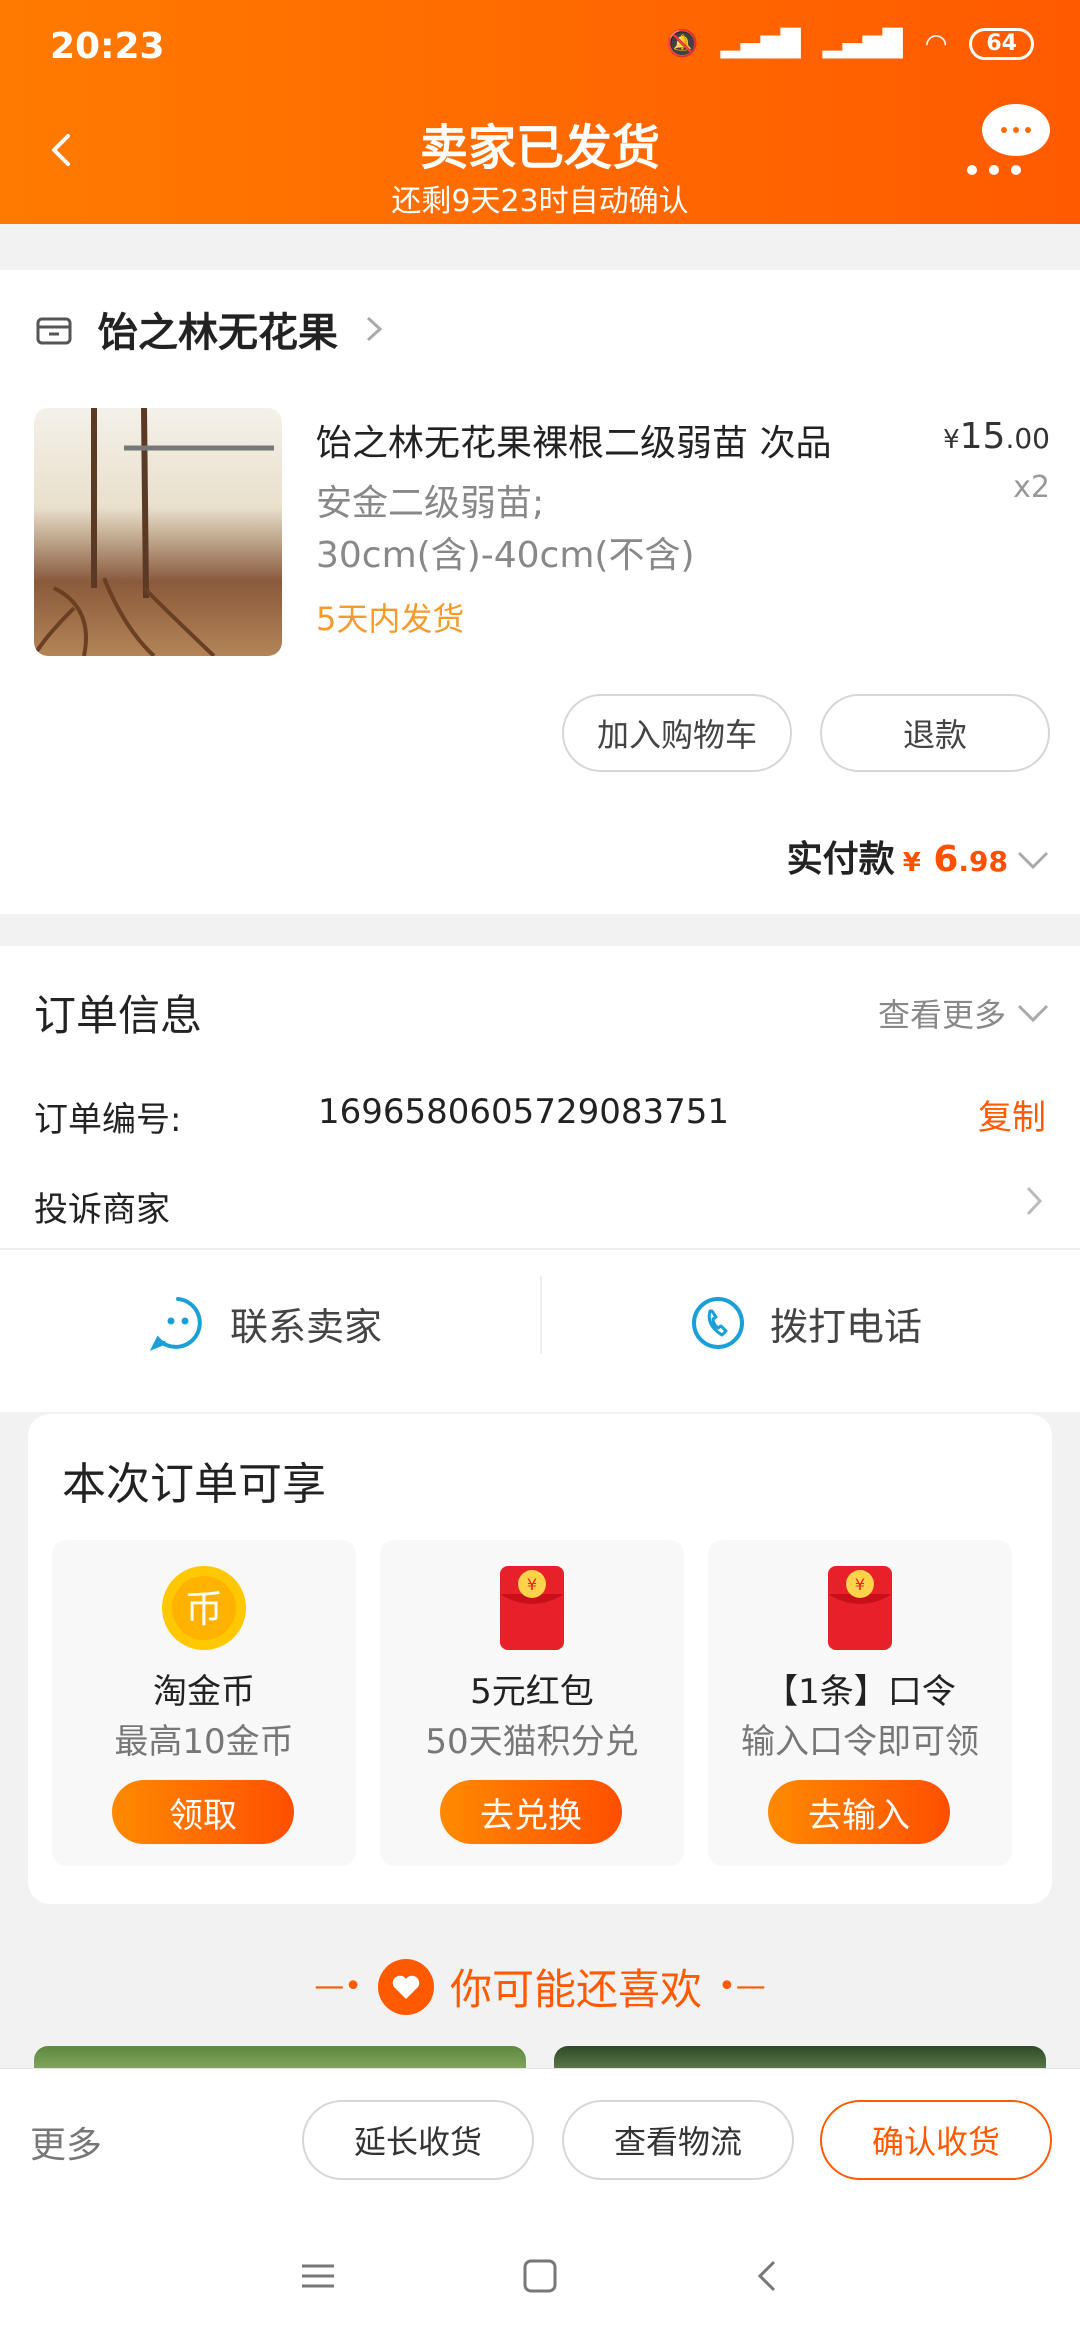  I want to click on benefit-item: 币 淘金币 最高10金币 领取, so click(204, 1703).